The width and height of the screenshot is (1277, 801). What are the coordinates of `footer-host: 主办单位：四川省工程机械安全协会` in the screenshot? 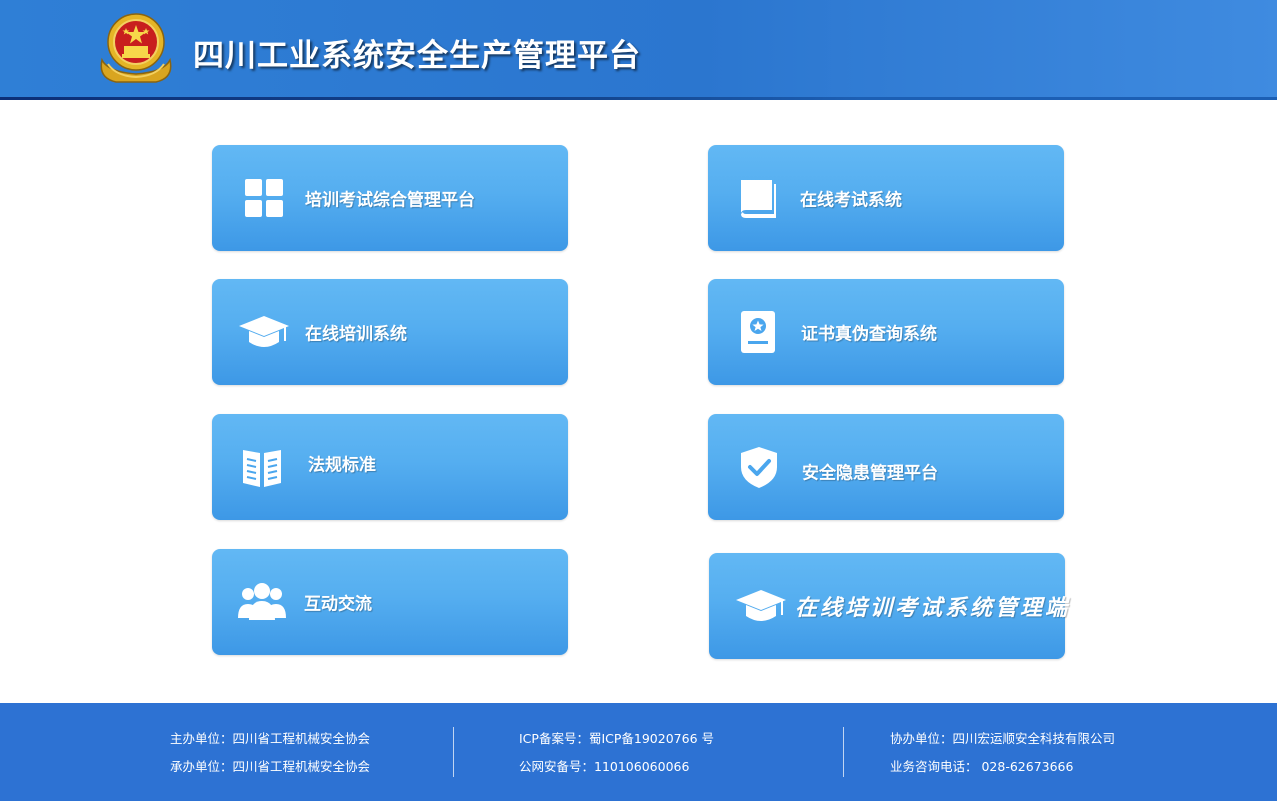 It's located at (270, 738).